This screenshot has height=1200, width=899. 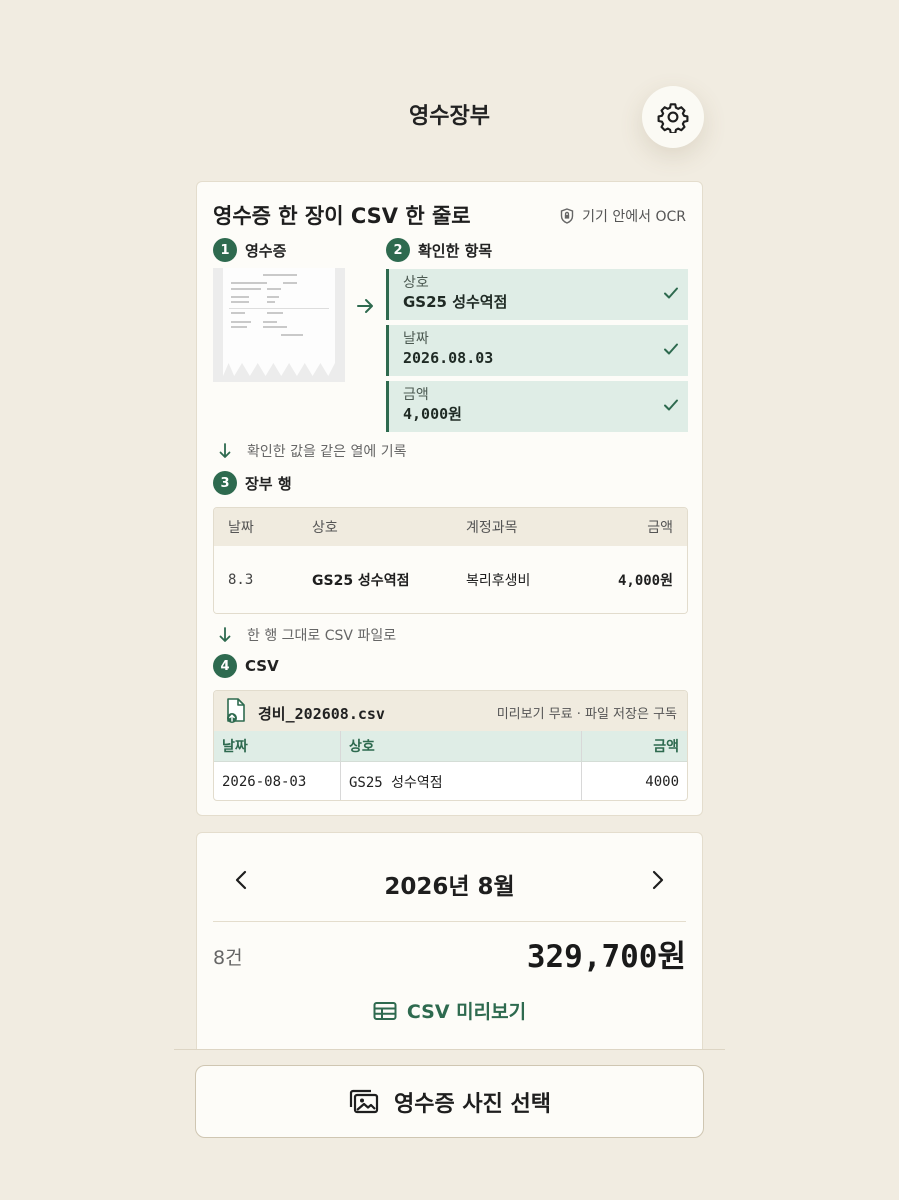 What do you see at coordinates (325, 528) in the screenshot?
I see `ledger-header-store: 상호` at bounding box center [325, 528].